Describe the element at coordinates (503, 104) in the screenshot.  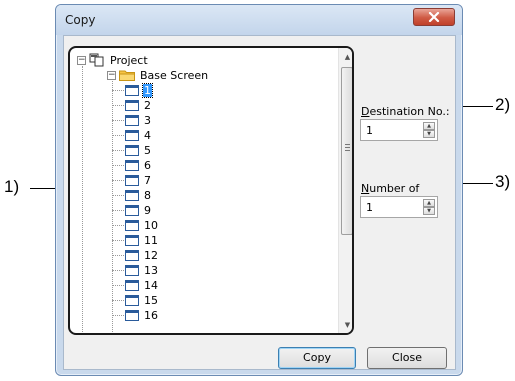
I see `callout-destination: 2)` at that location.